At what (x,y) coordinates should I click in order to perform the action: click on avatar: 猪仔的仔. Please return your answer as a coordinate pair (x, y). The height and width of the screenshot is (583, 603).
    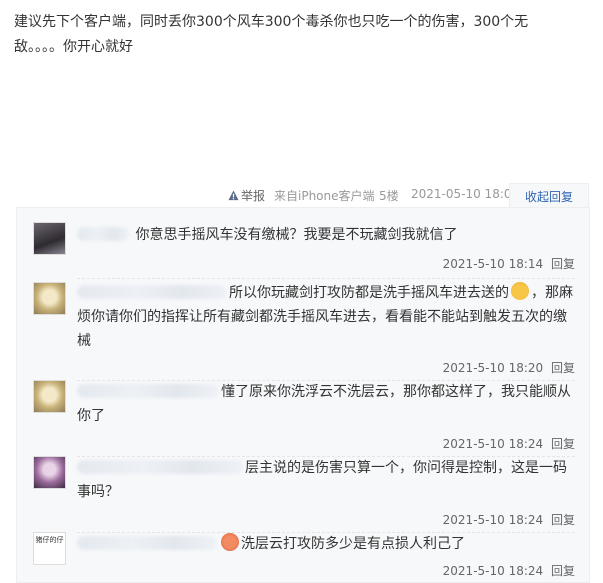
    Looking at the image, I should click on (49, 548).